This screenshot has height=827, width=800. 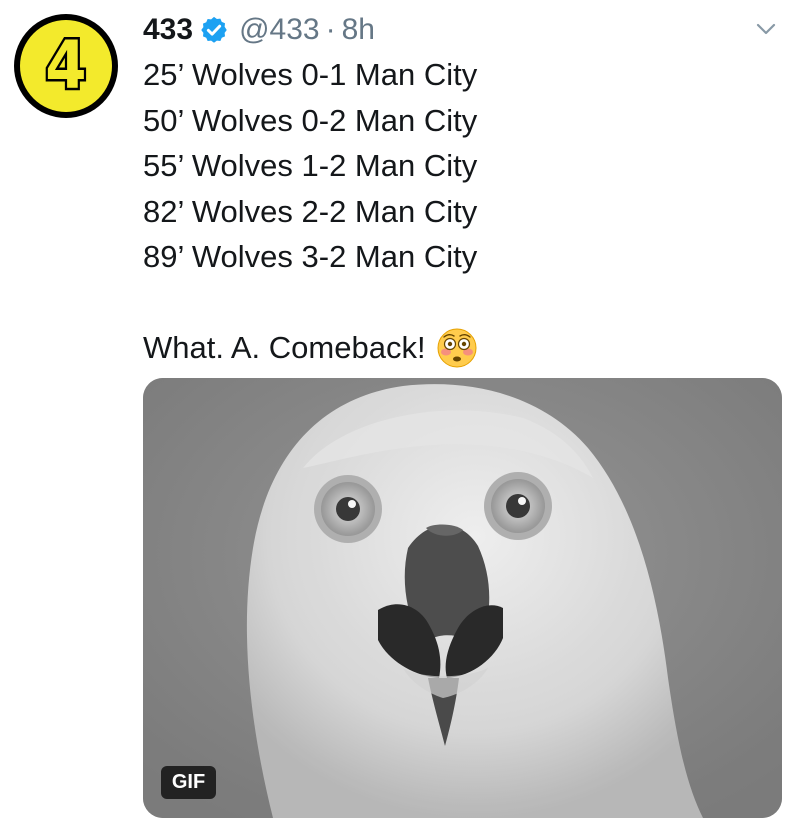 I want to click on score-line: 89’ Wolves 3-2 Man City, so click(x=310, y=256).